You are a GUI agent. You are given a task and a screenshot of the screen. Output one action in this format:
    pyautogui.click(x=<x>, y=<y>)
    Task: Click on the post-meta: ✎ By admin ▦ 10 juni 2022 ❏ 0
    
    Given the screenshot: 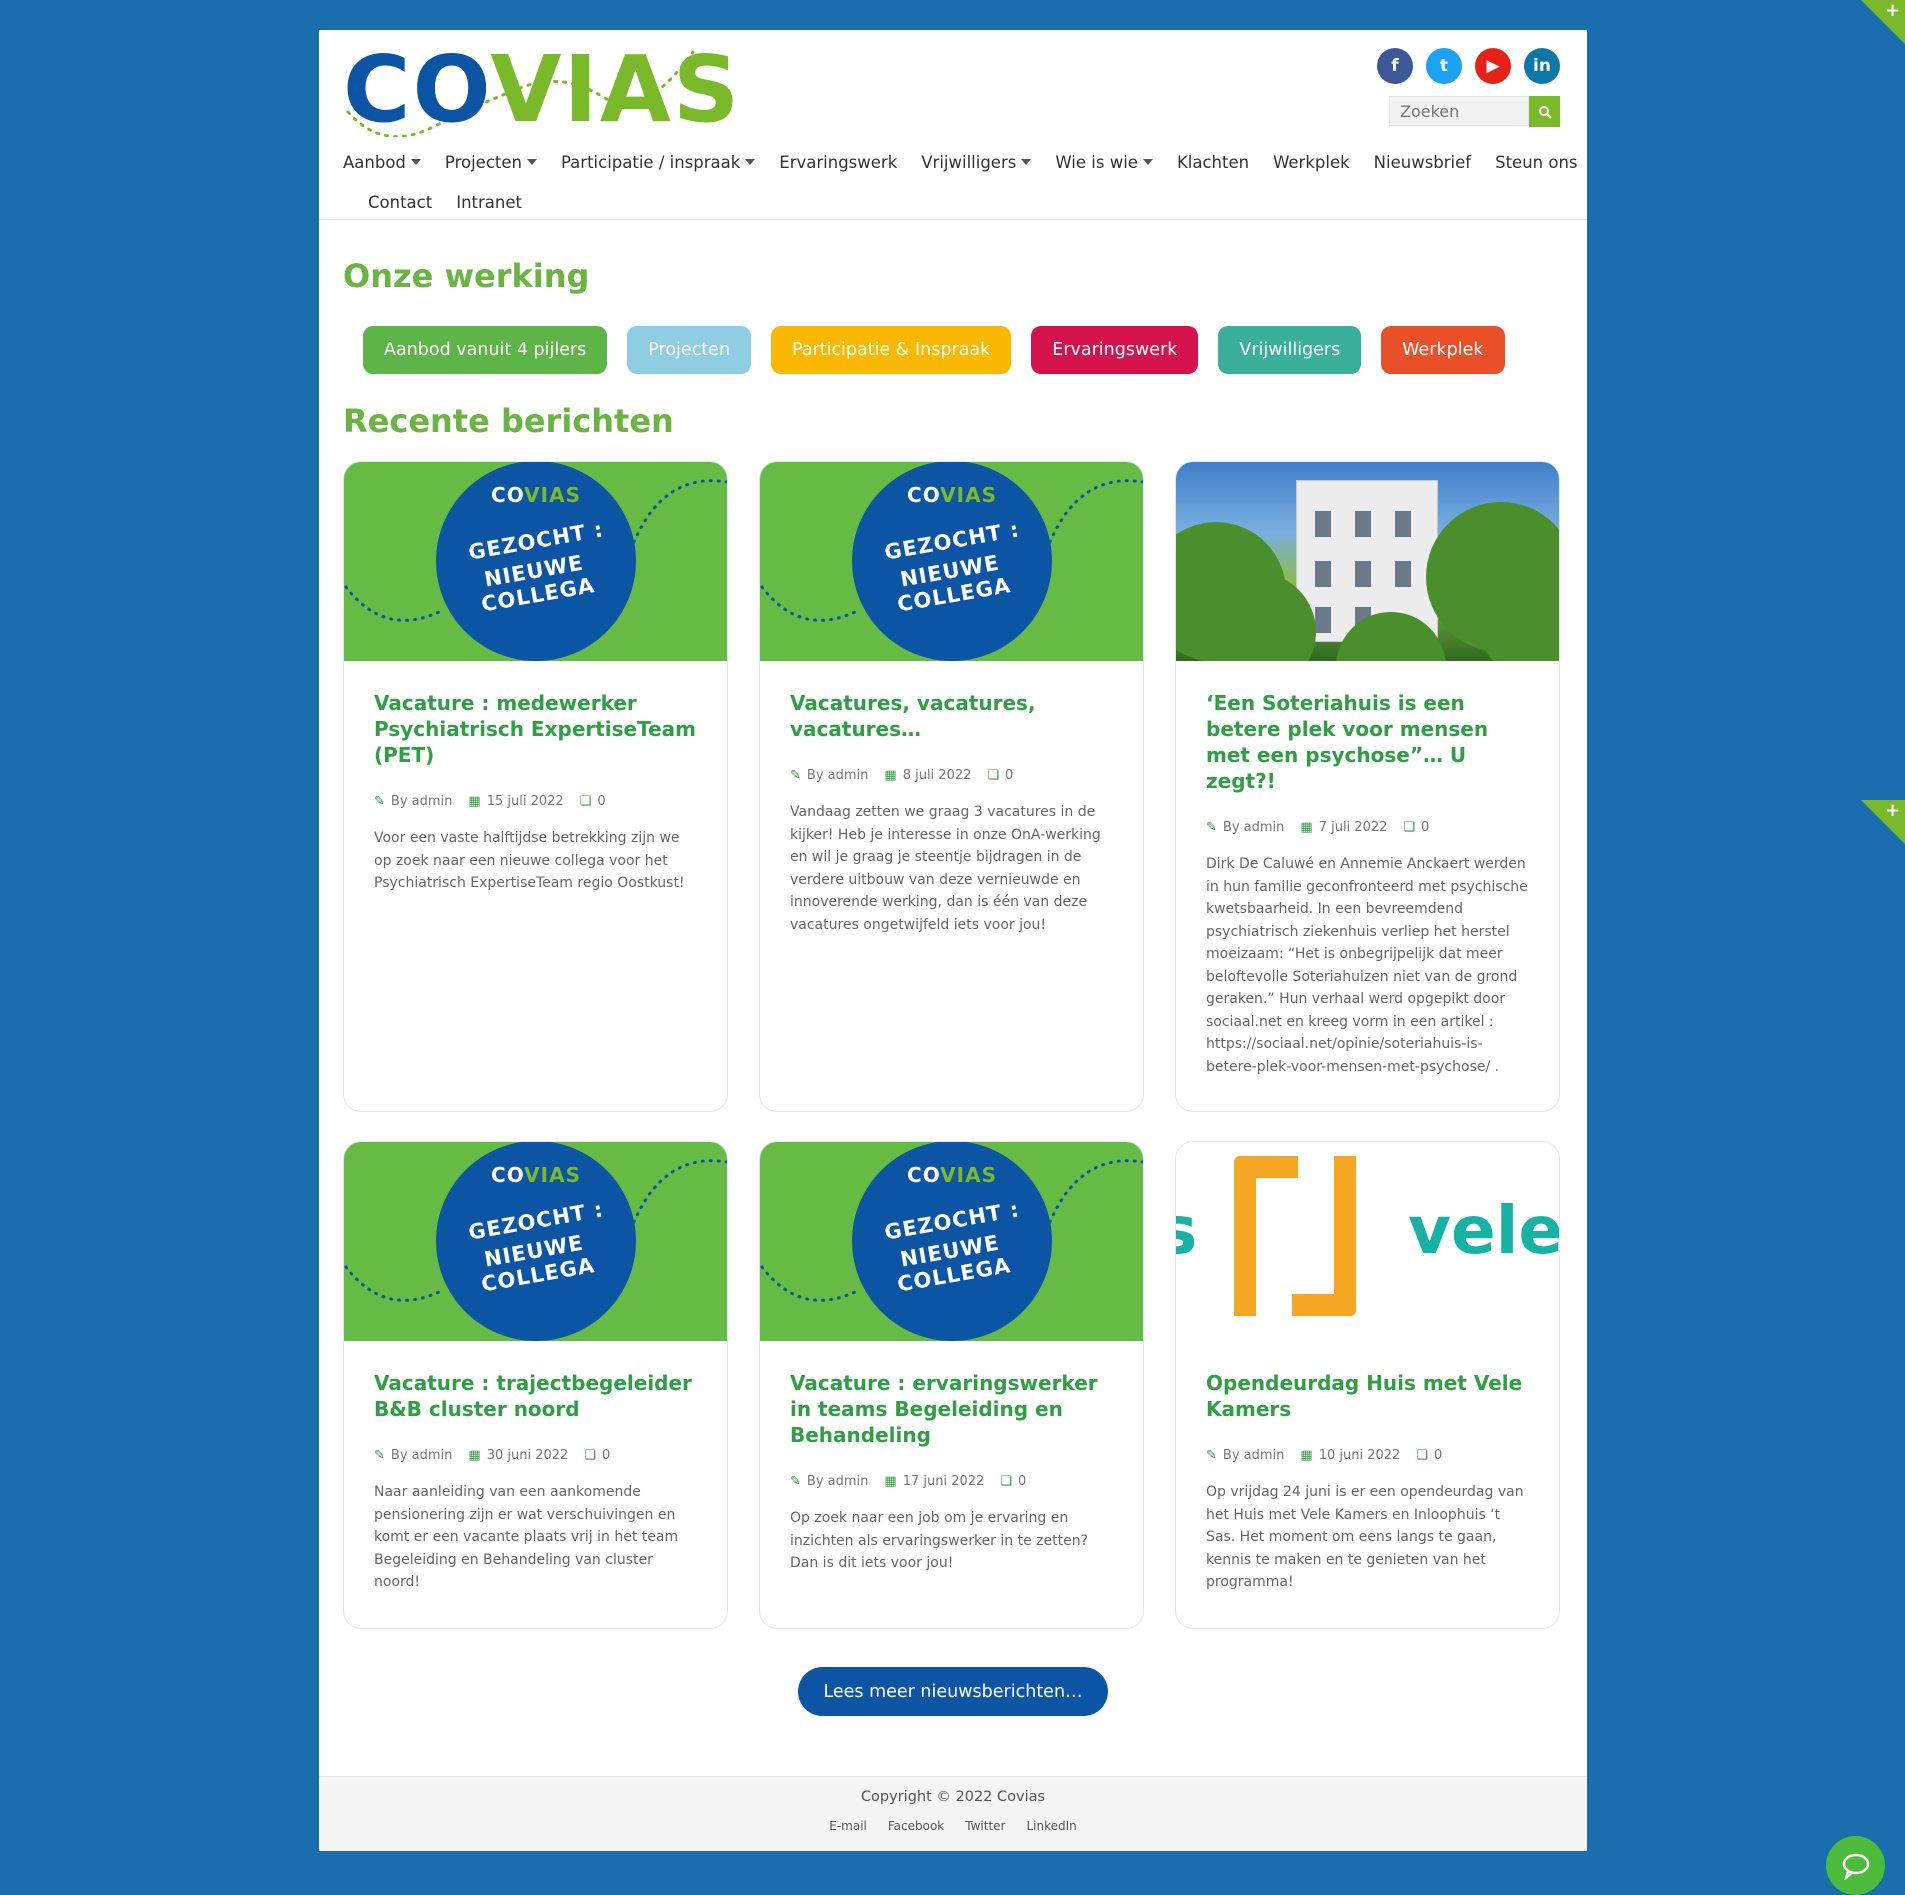 What is the action you would take?
    pyautogui.click(x=1367, y=1455)
    